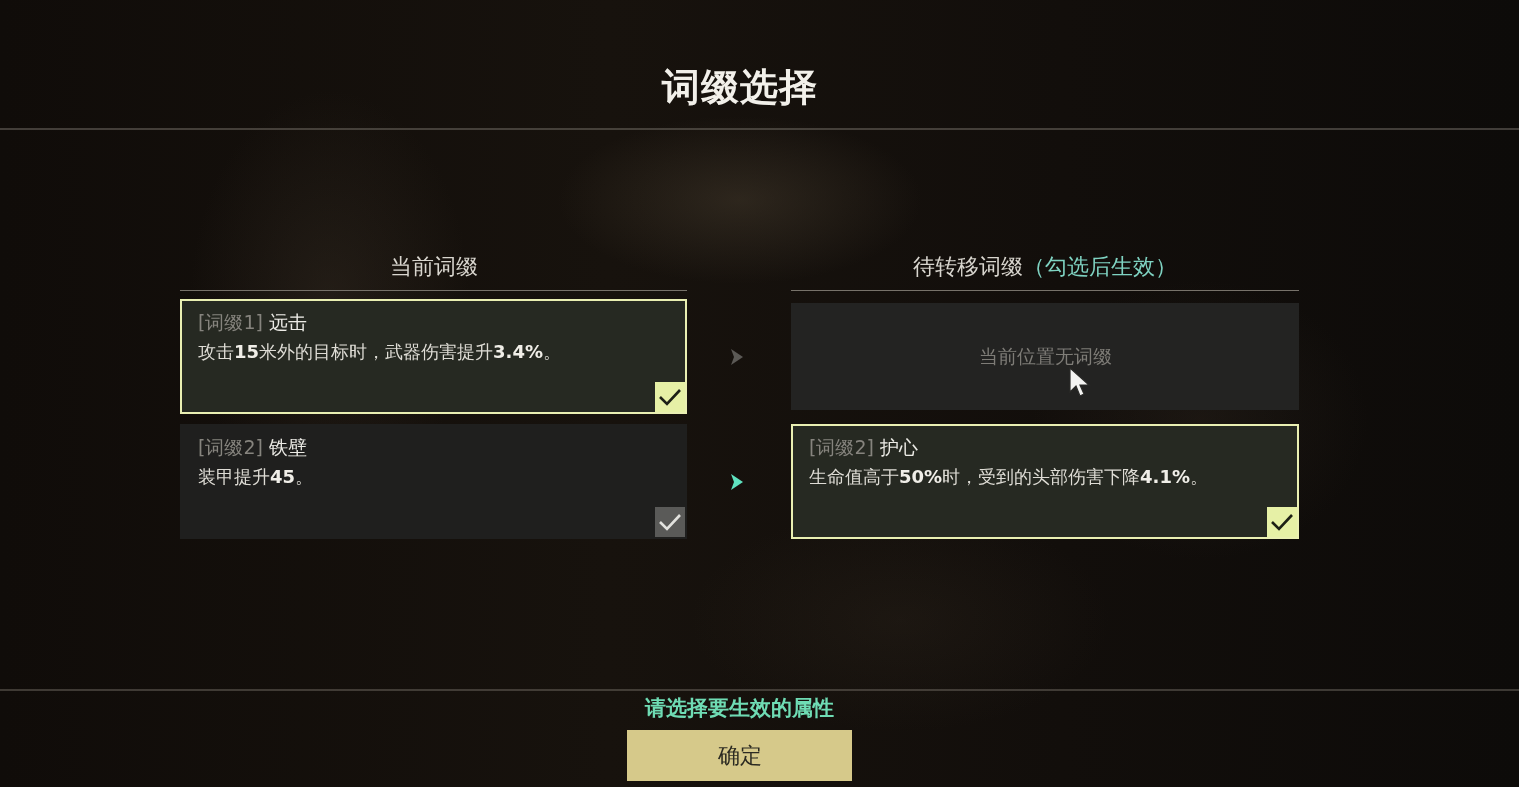 This screenshot has height=787, width=1519. Describe the element at coordinates (968, 267) in the screenshot. I see `column-heading: 待转移词缀` at that location.